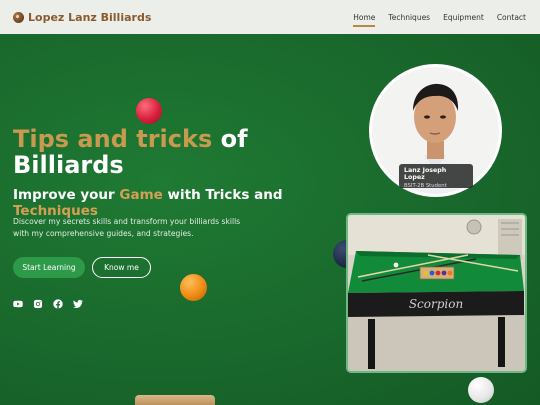  I want to click on brand: Lopez Lanz Billiards, so click(82, 17).